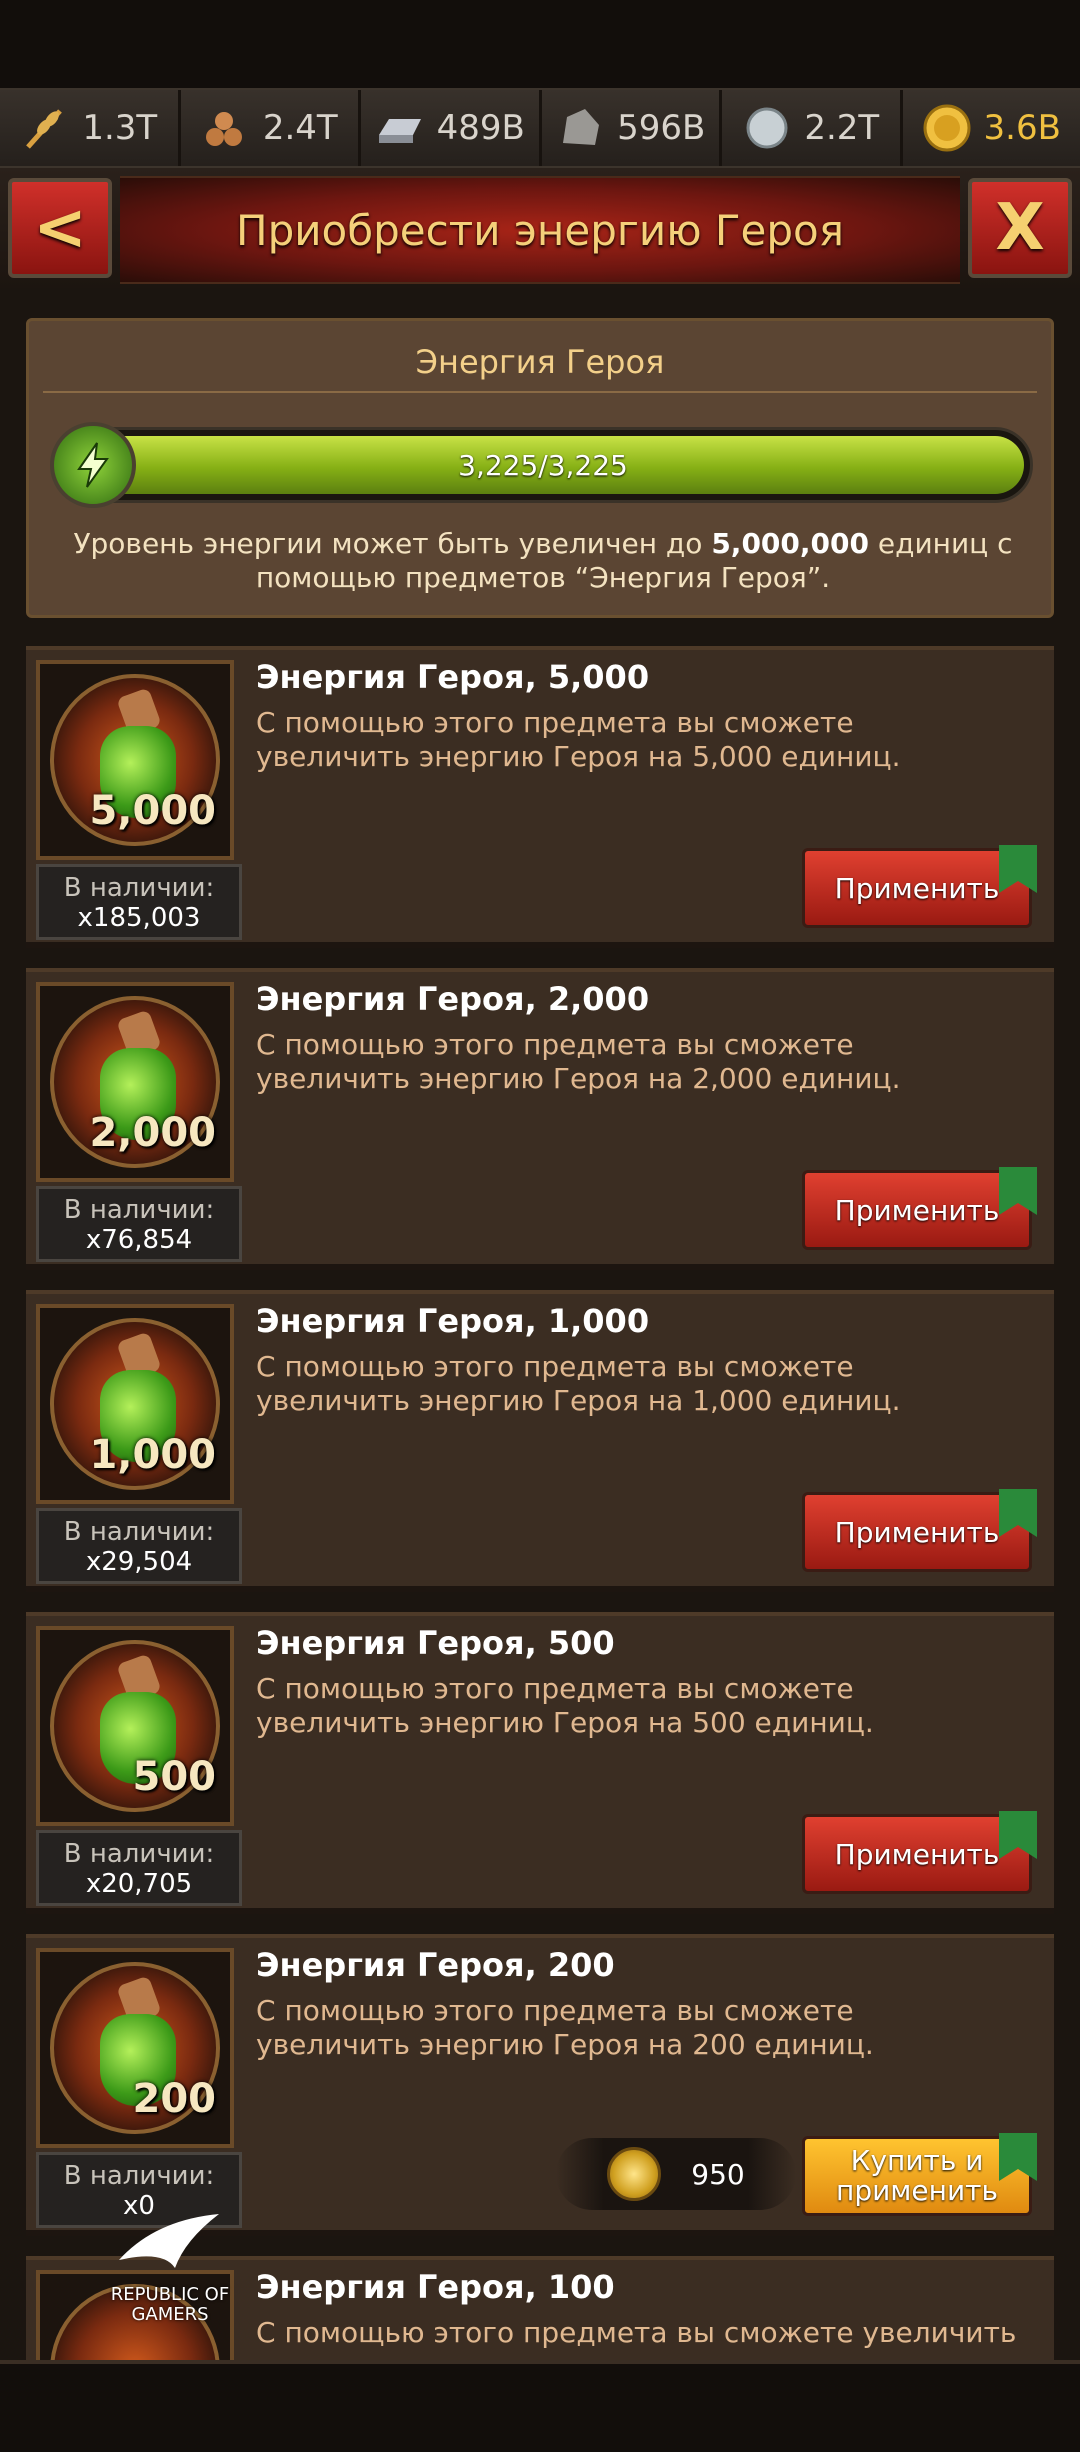 The image size is (1080, 2452). I want to click on page-title: Приобрести энергию Героя, so click(540, 230).